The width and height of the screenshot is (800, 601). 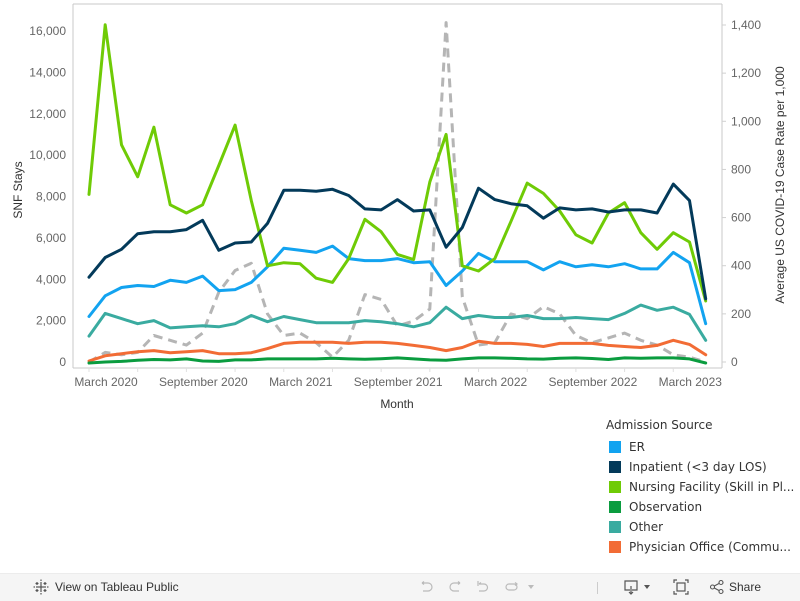 I want to click on legend-item: Other, so click(x=703, y=527).